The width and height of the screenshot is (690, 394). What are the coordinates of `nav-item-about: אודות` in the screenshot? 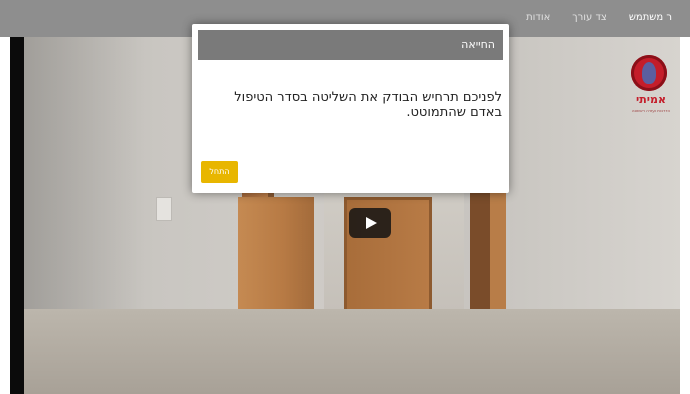 It's located at (538, 17).